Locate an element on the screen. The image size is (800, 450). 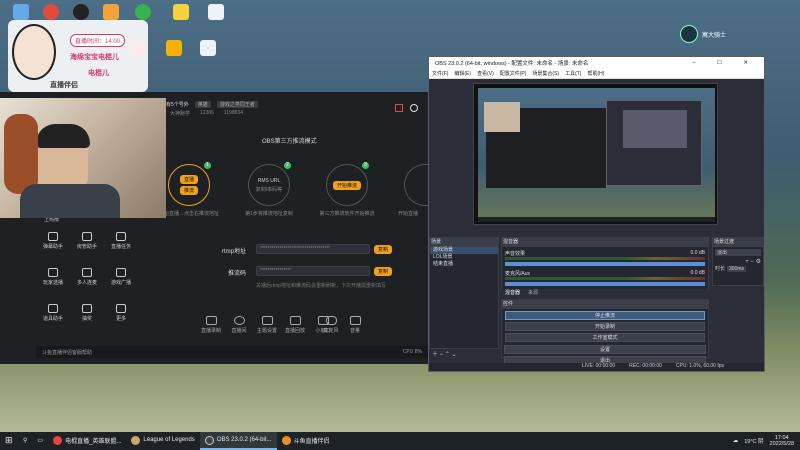
weather-text: 19°C 阴 is located at coordinates (753, 441).